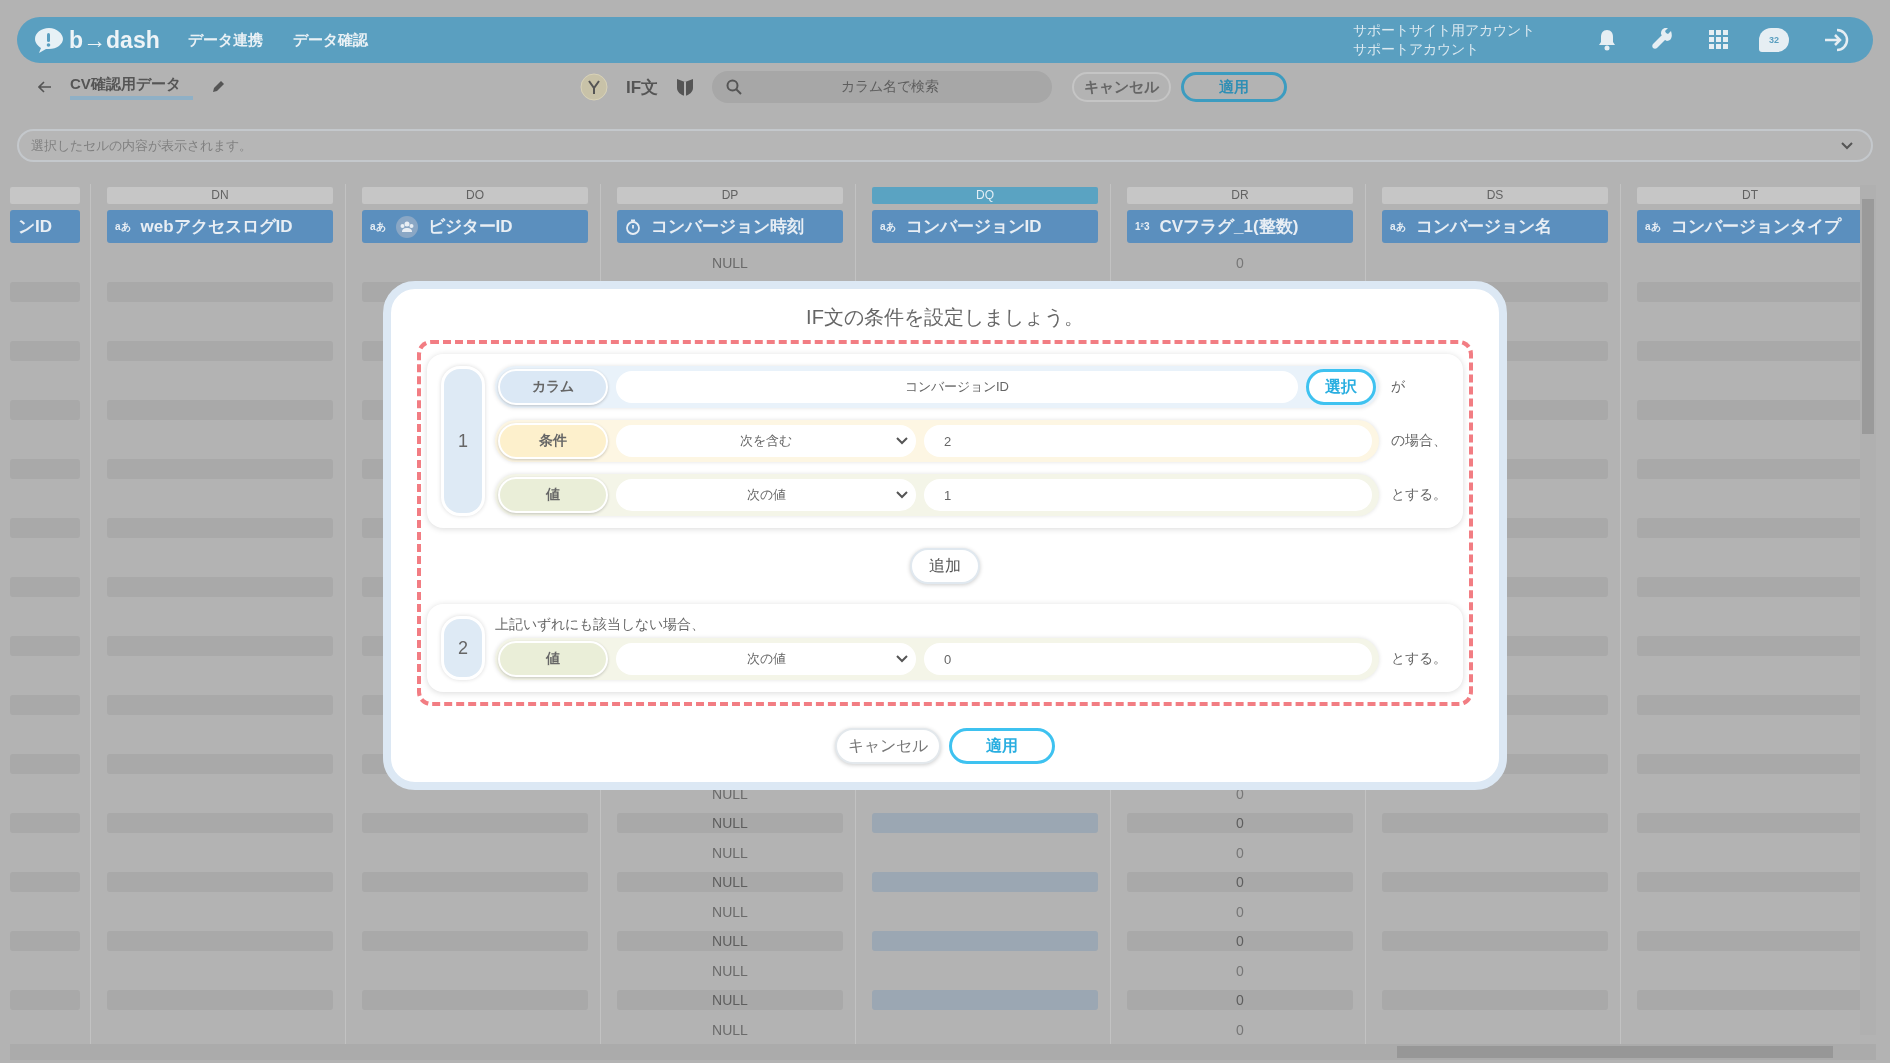 This screenshot has height=1063, width=1890. Describe the element at coordinates (1837, 40) in the screenshot. I see `logout-icon` at that location.